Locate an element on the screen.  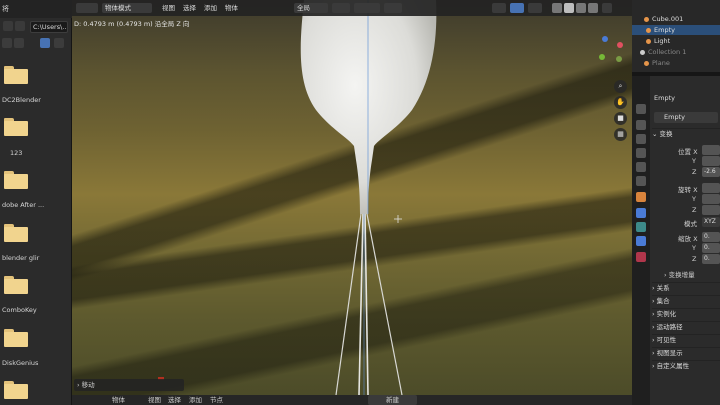
shading-solid-icon is located at coordinates (569, 8).